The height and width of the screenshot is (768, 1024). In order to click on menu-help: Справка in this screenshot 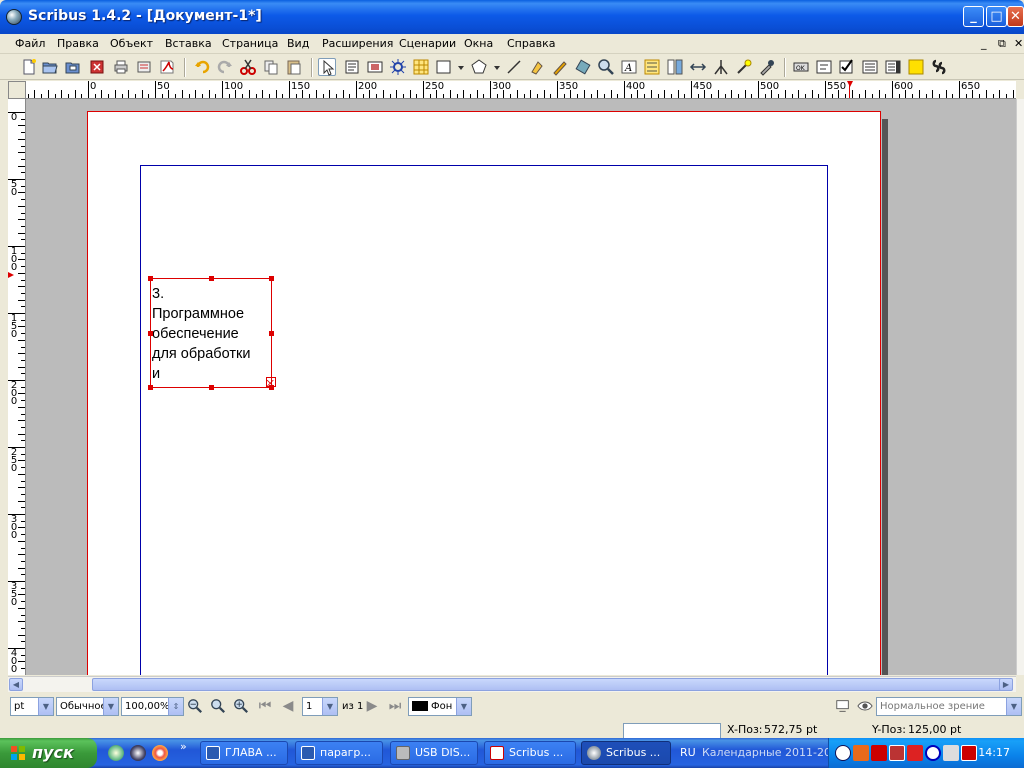, I will do `click(531, 43)`.